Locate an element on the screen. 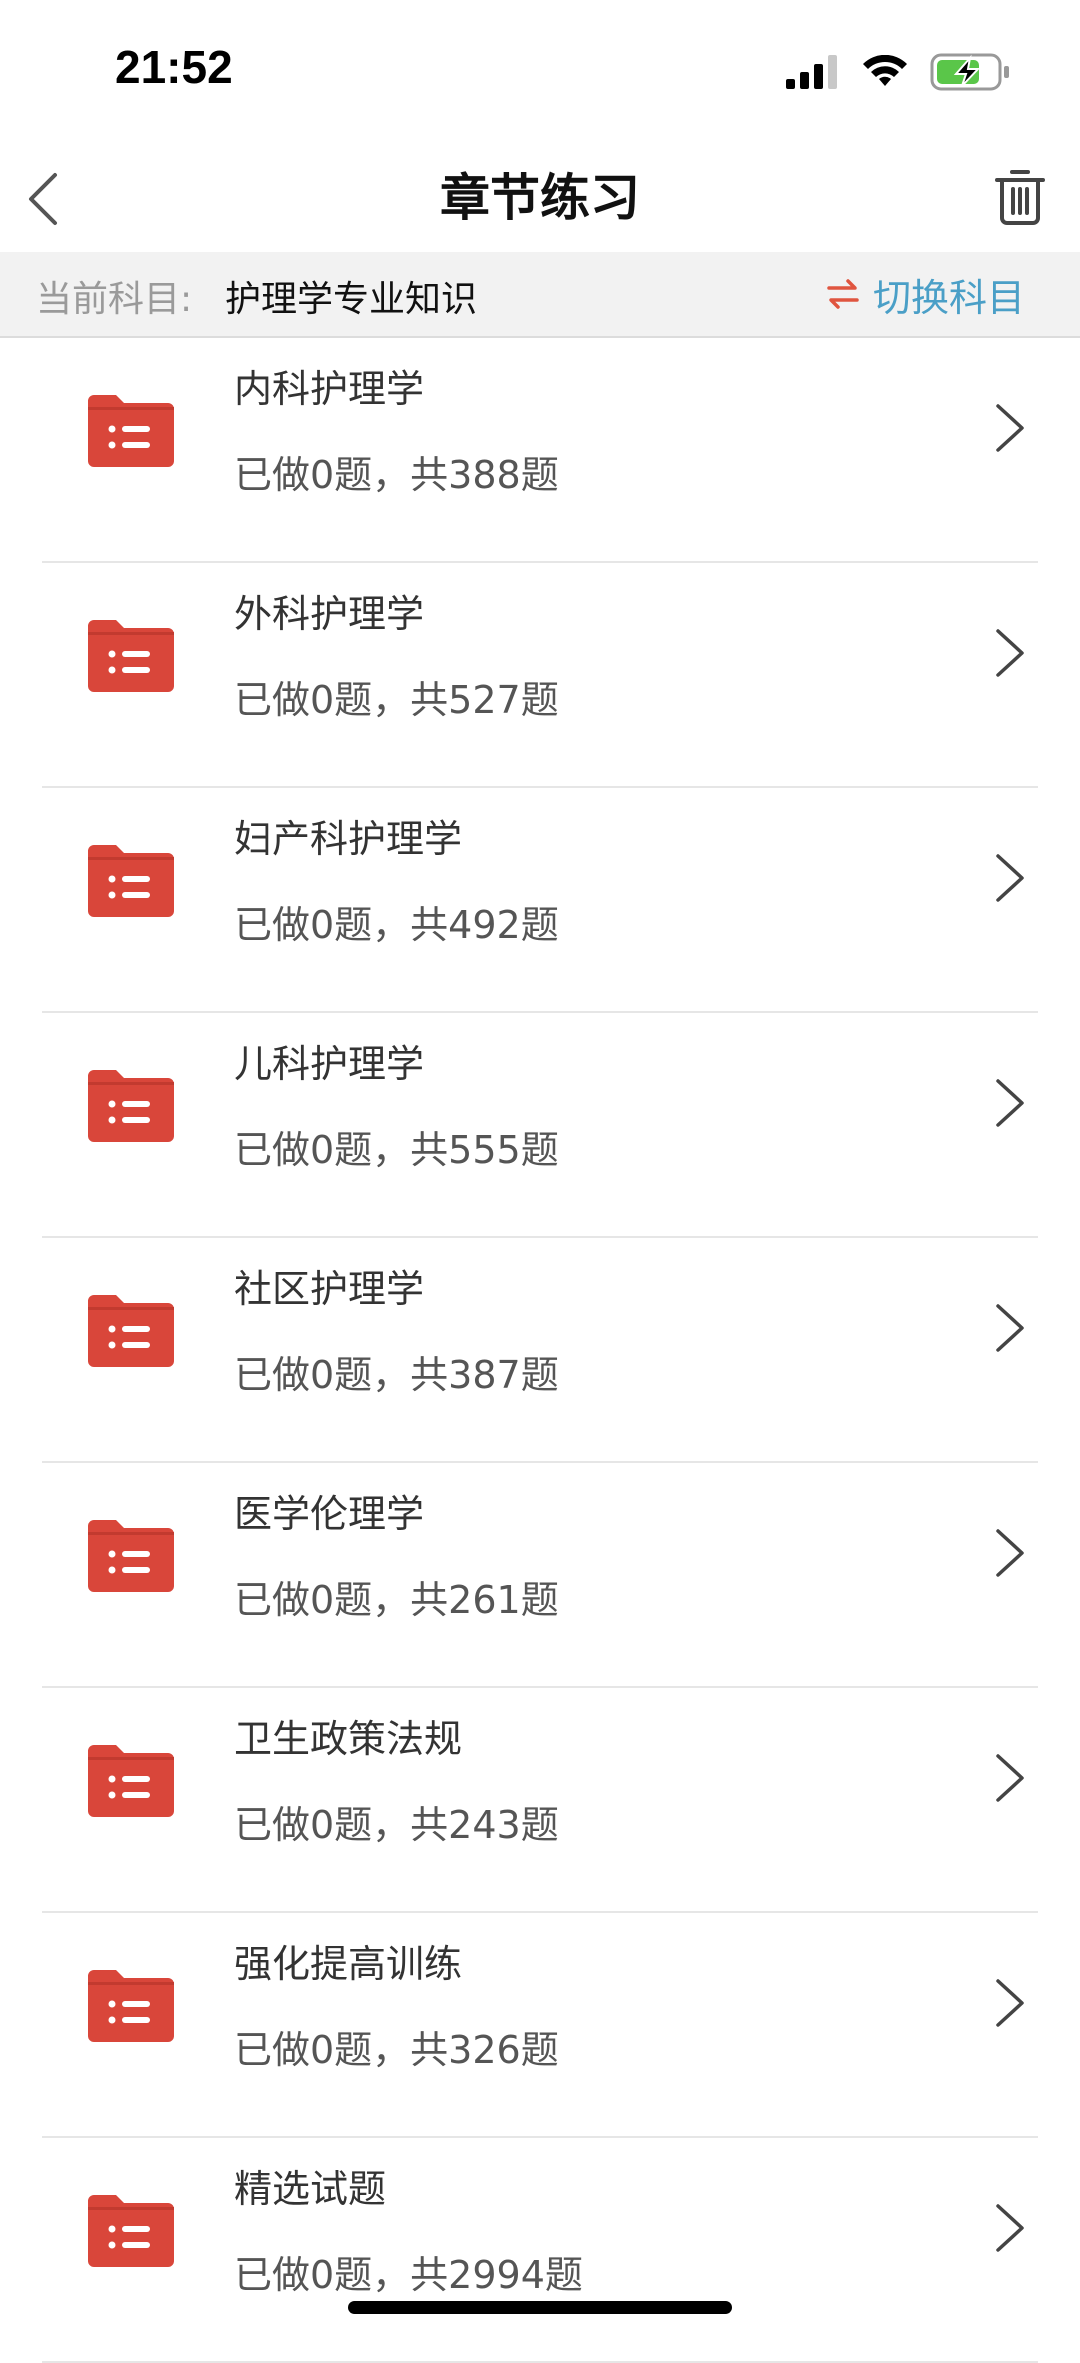 Image resolution: width=1080 pixels, height=2363 pixels. status-icons is located at coordinates (898, 72).